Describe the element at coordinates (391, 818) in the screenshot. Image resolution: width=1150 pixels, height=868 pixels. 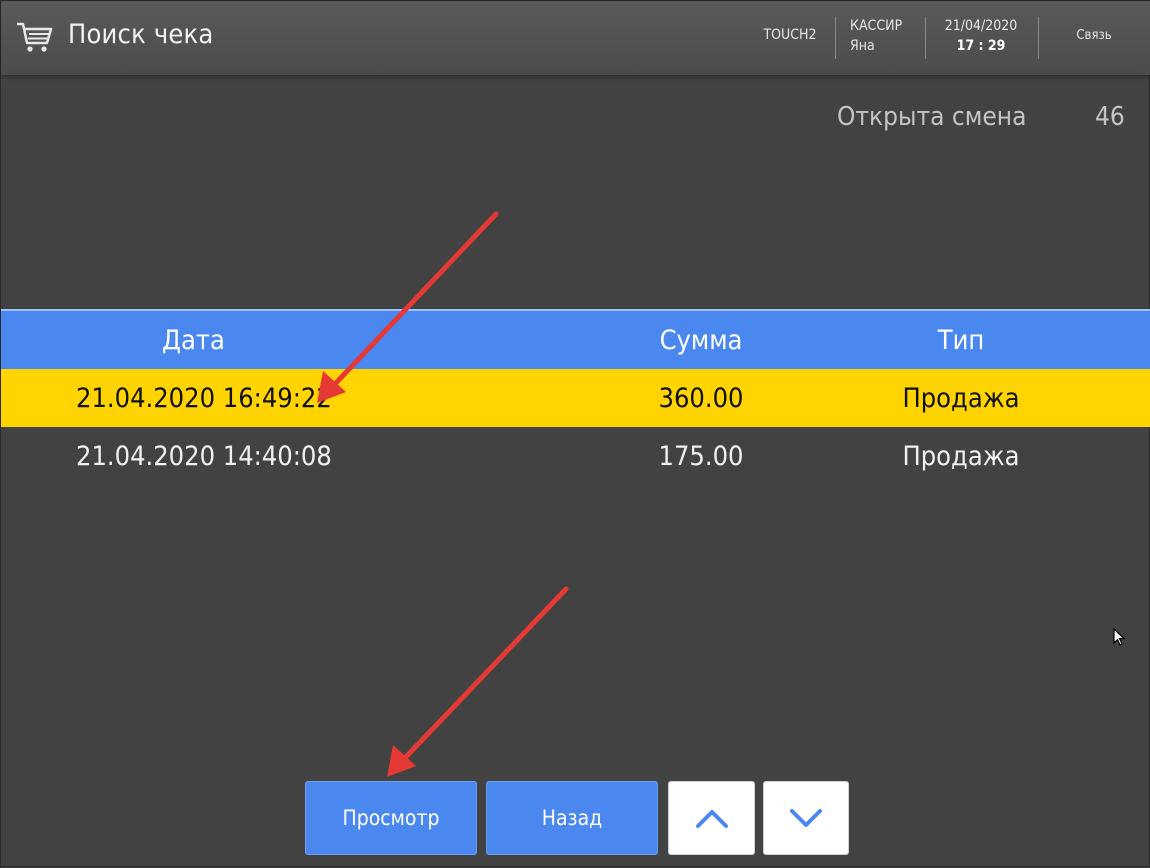
I see `view-button: Просмотр` at that location.